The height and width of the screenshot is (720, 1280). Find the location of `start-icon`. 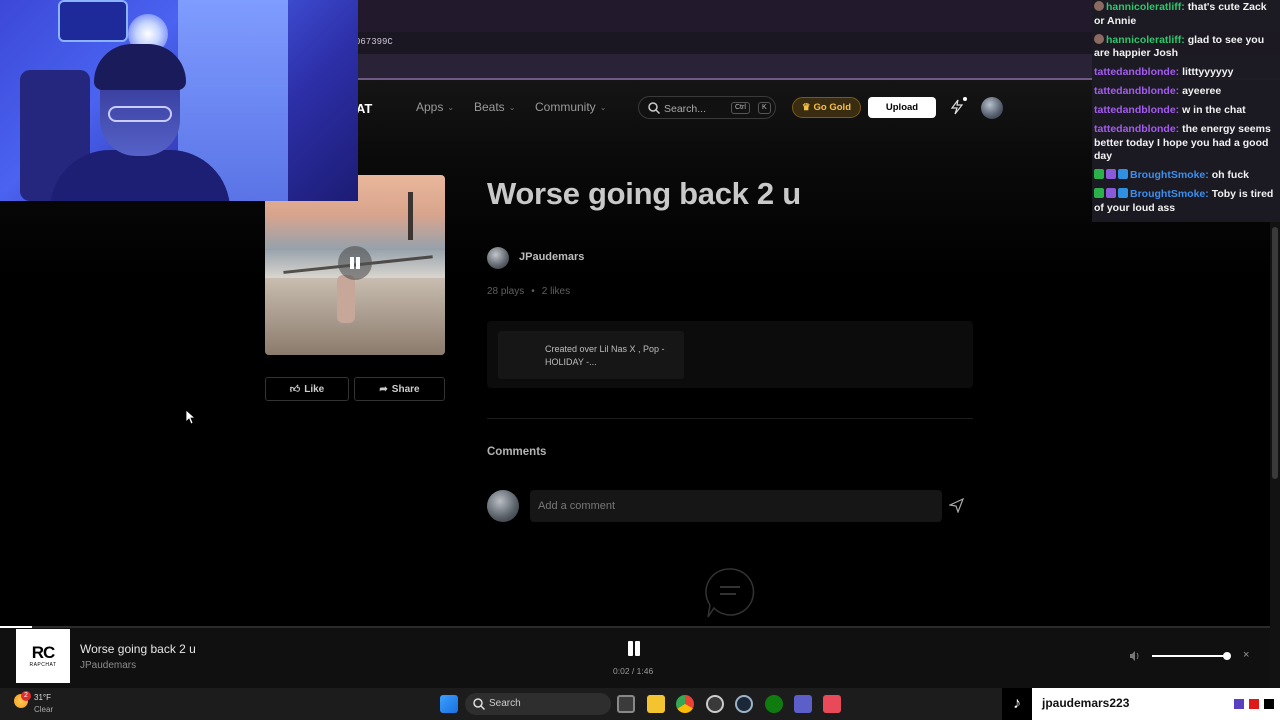

start-icon is located at coordinates (449, 704).